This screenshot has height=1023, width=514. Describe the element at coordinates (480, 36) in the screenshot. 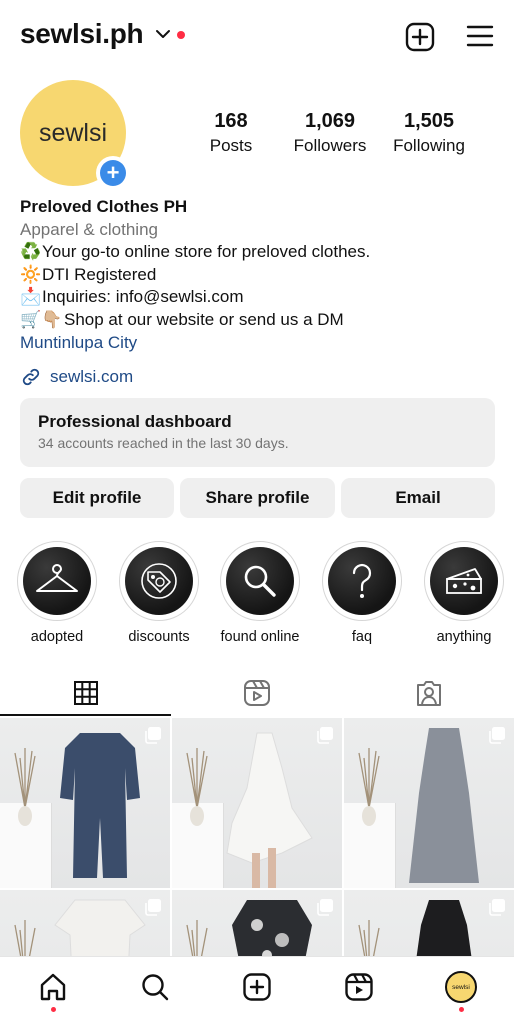

I see `menu-icon` at that location.